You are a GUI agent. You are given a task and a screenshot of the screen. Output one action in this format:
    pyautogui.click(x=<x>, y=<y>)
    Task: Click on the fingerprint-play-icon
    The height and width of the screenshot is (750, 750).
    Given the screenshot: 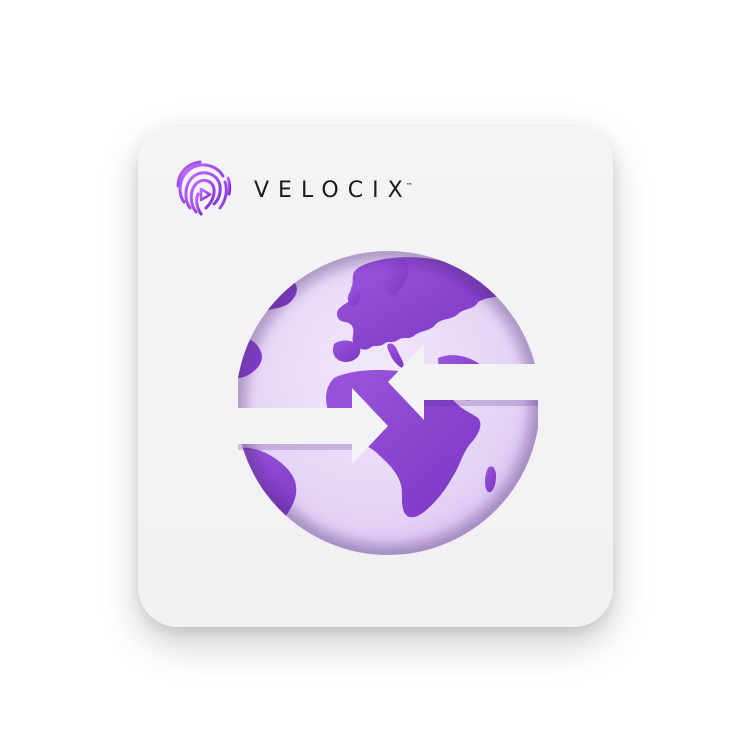 What is the action you would take?
    pyautogui.click(x=204, y=188)
    